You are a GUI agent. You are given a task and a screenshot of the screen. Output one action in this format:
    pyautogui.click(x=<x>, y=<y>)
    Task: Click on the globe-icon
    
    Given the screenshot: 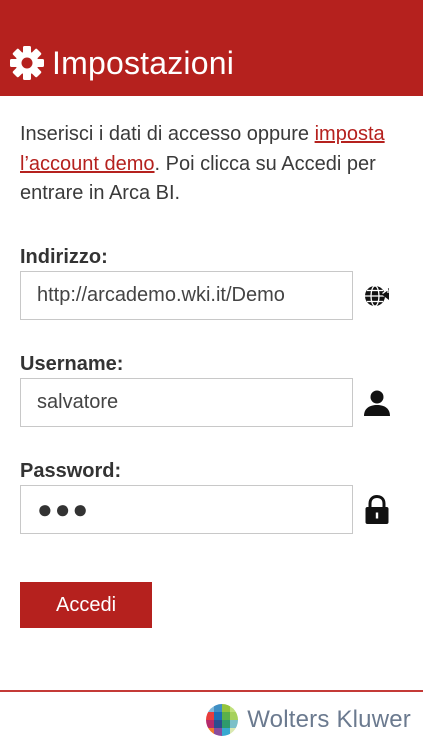 What is the action you would take?
    pyautogui.click(x=377, y=296)
    